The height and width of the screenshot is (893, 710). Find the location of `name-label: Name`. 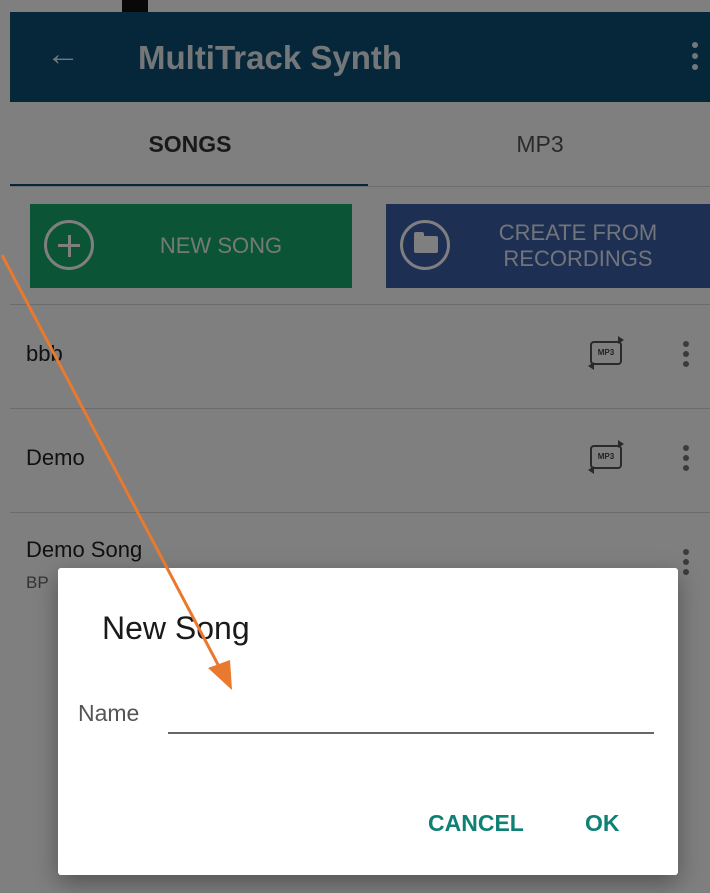

name-label: Name is located at coordinates (109, 713).